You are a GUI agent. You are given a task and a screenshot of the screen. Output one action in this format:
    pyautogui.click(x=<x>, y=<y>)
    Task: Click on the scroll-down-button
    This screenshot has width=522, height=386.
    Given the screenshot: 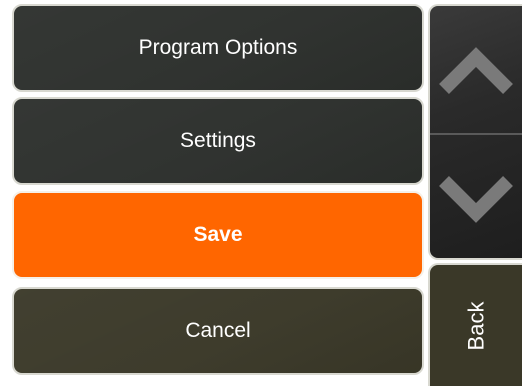 What is the action you would take?
    pyautogui.click(x=476, y=196)
    